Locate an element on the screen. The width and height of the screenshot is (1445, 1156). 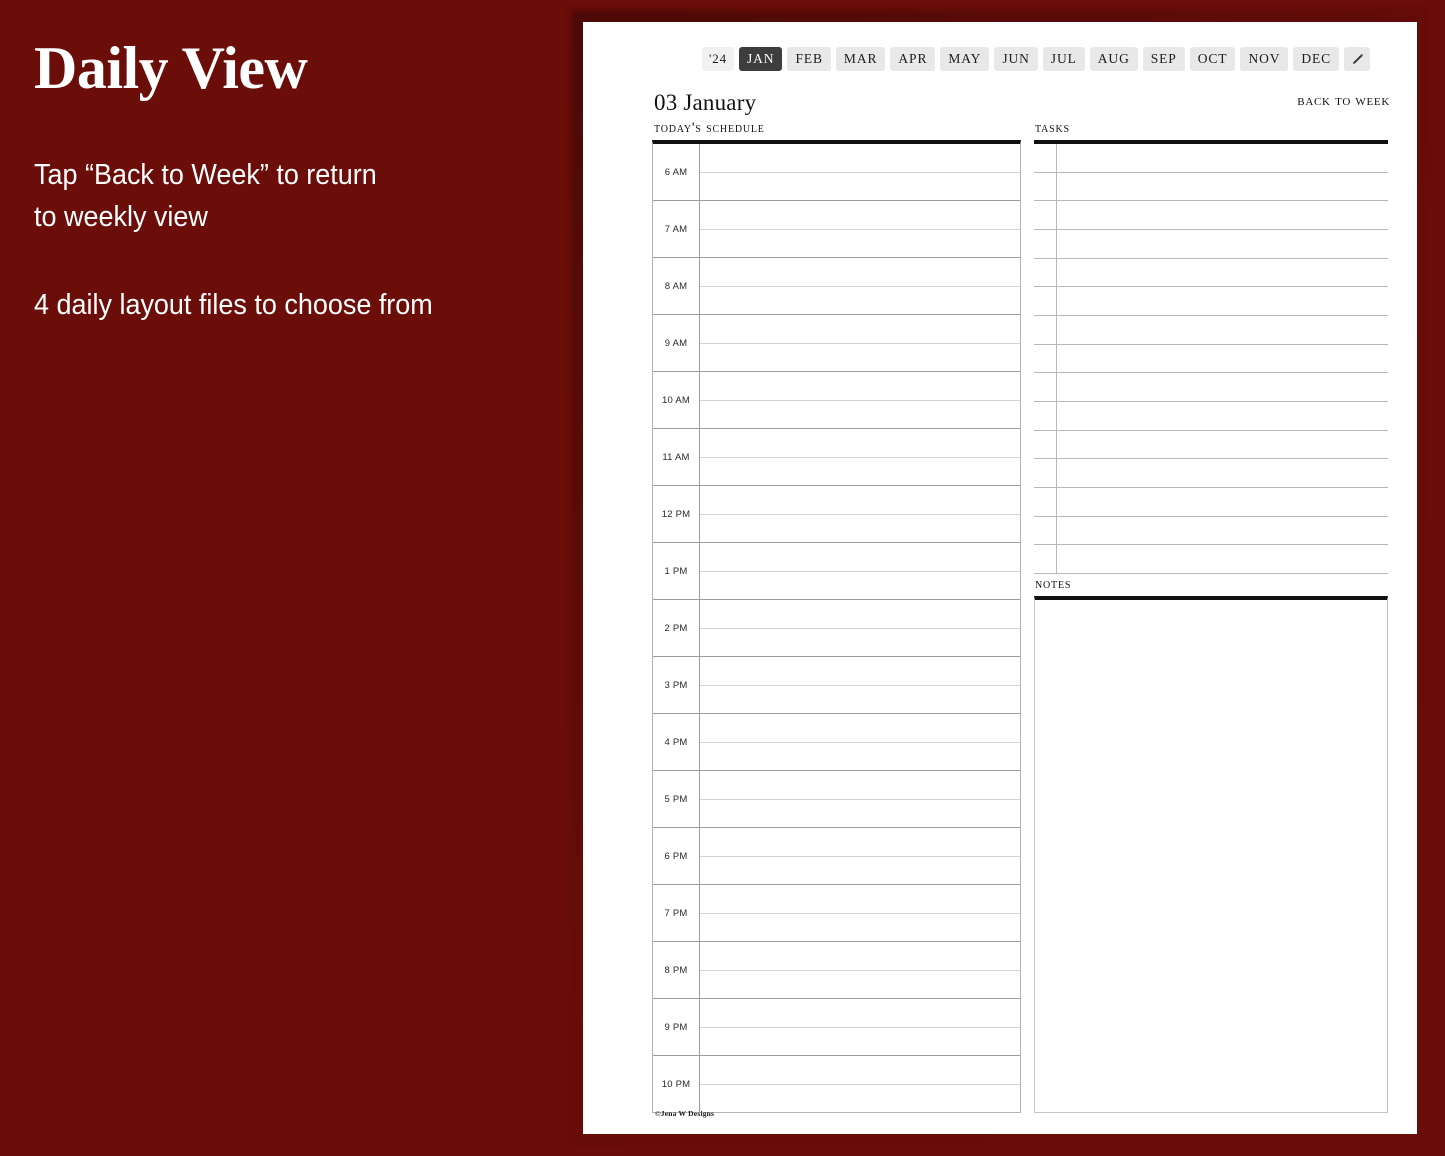
month-tab-may: MAY is located at coordinates (965, 59).